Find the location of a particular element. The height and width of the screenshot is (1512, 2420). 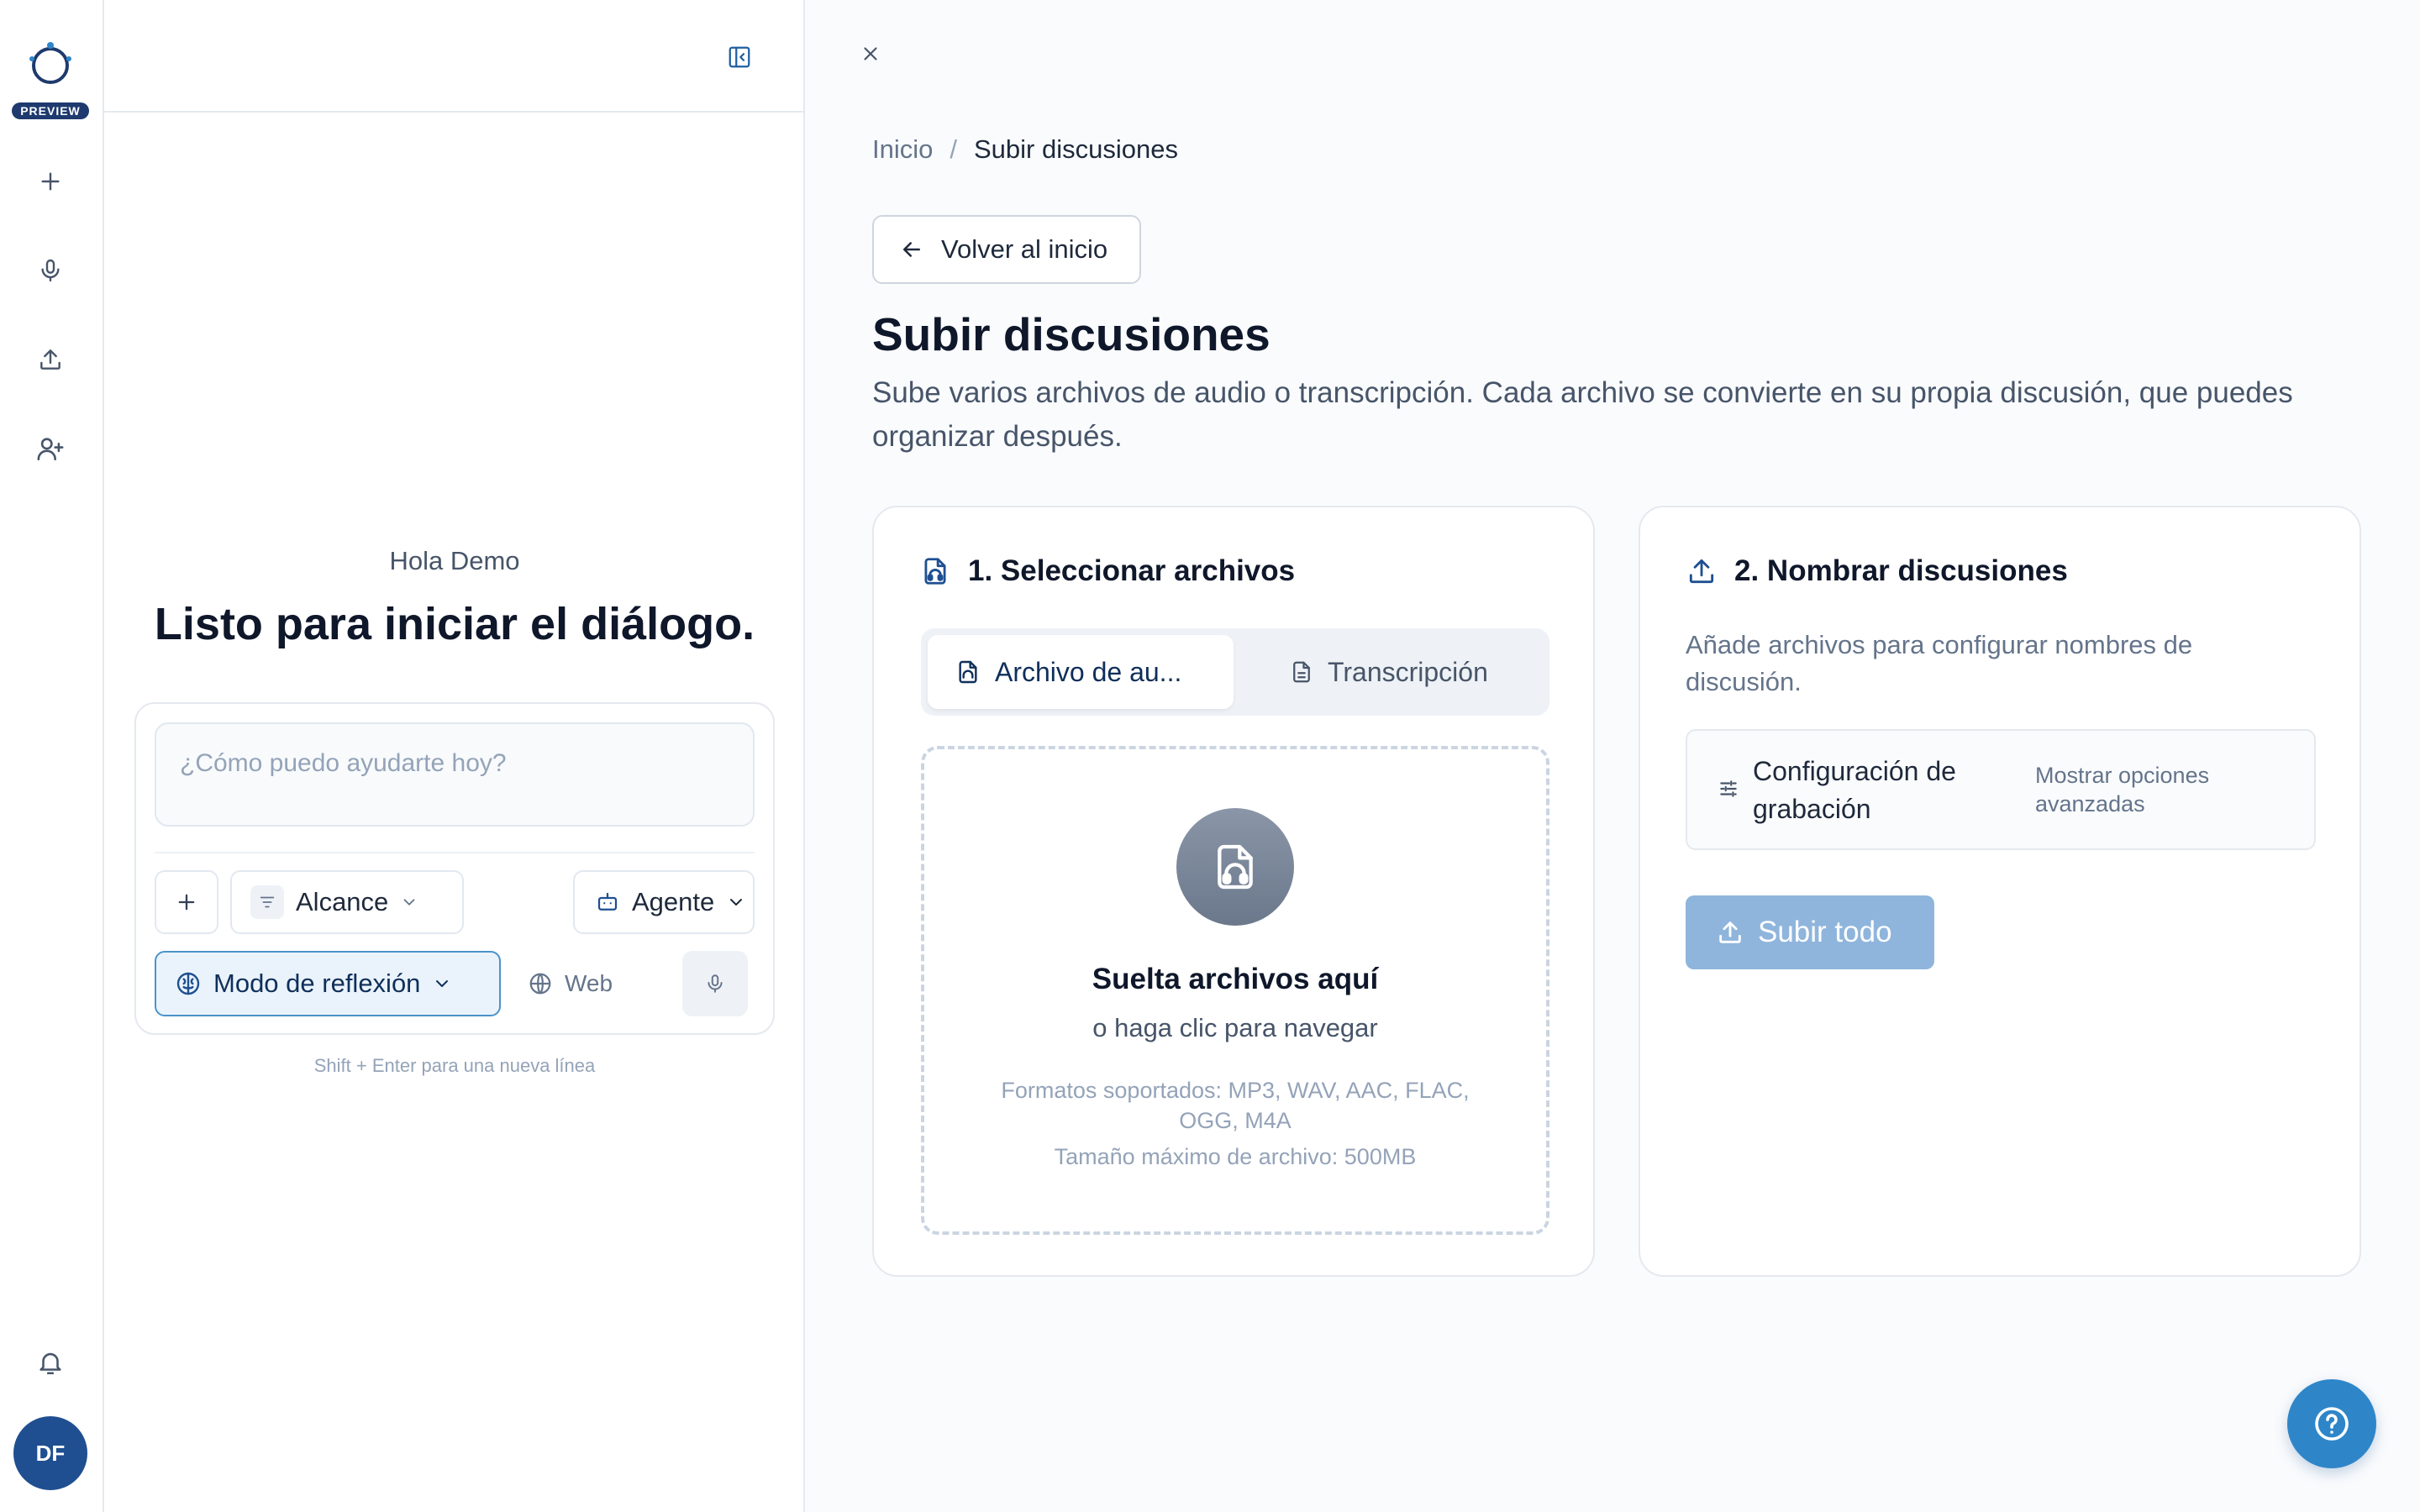

tab-transcription: Transcripción is located at coordinates (1394, 672).